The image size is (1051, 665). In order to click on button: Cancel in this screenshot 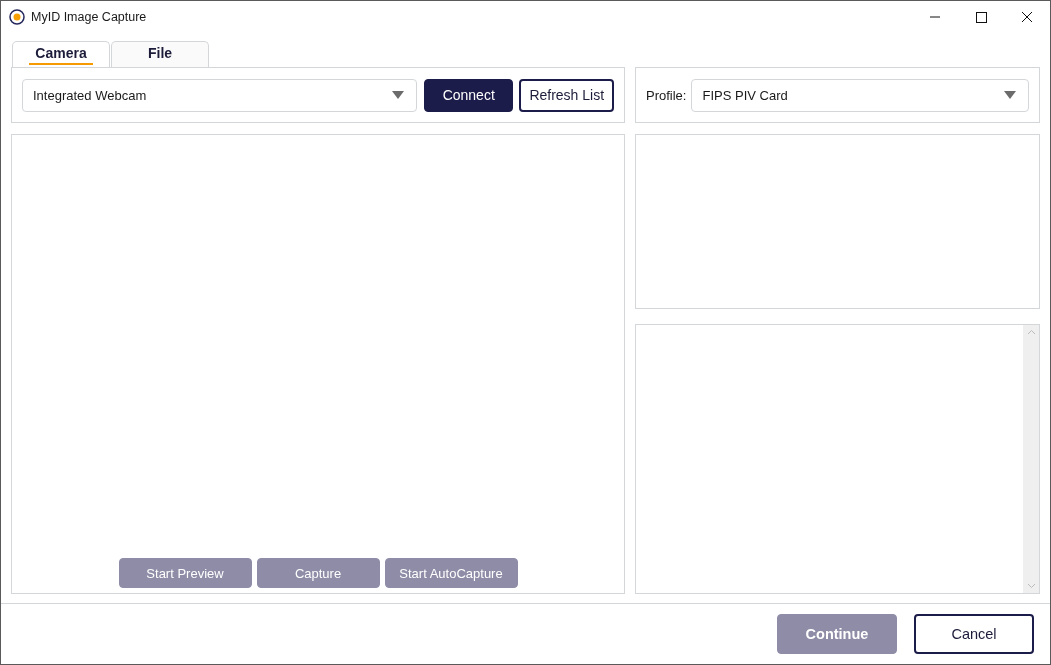, I will do `click(974, 634)`.